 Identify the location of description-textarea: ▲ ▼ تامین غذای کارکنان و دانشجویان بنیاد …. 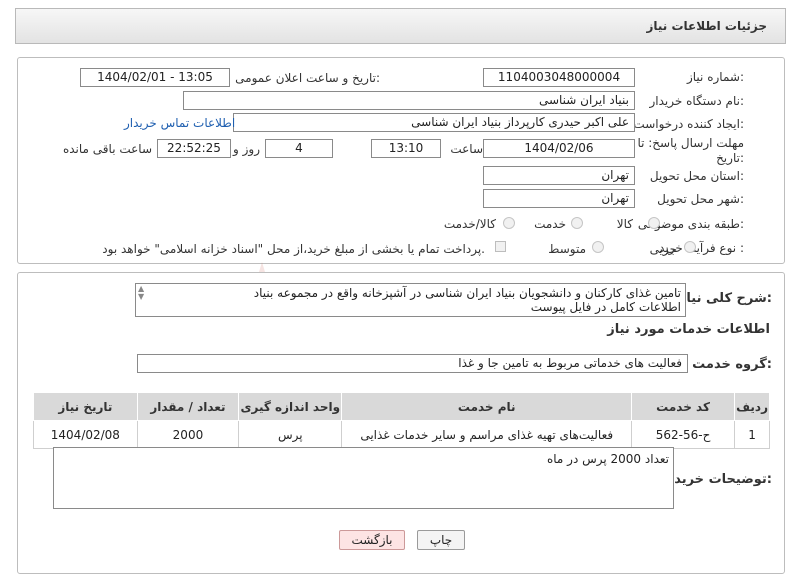
(410, 300).